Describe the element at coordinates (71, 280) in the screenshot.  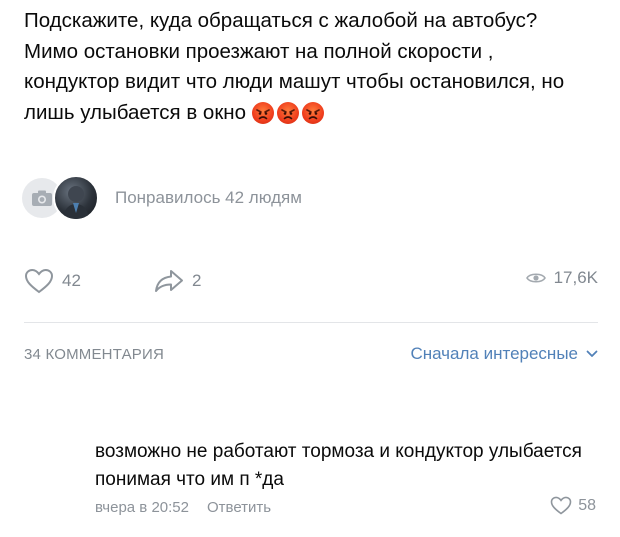
I see `like-count: 42` at that location.